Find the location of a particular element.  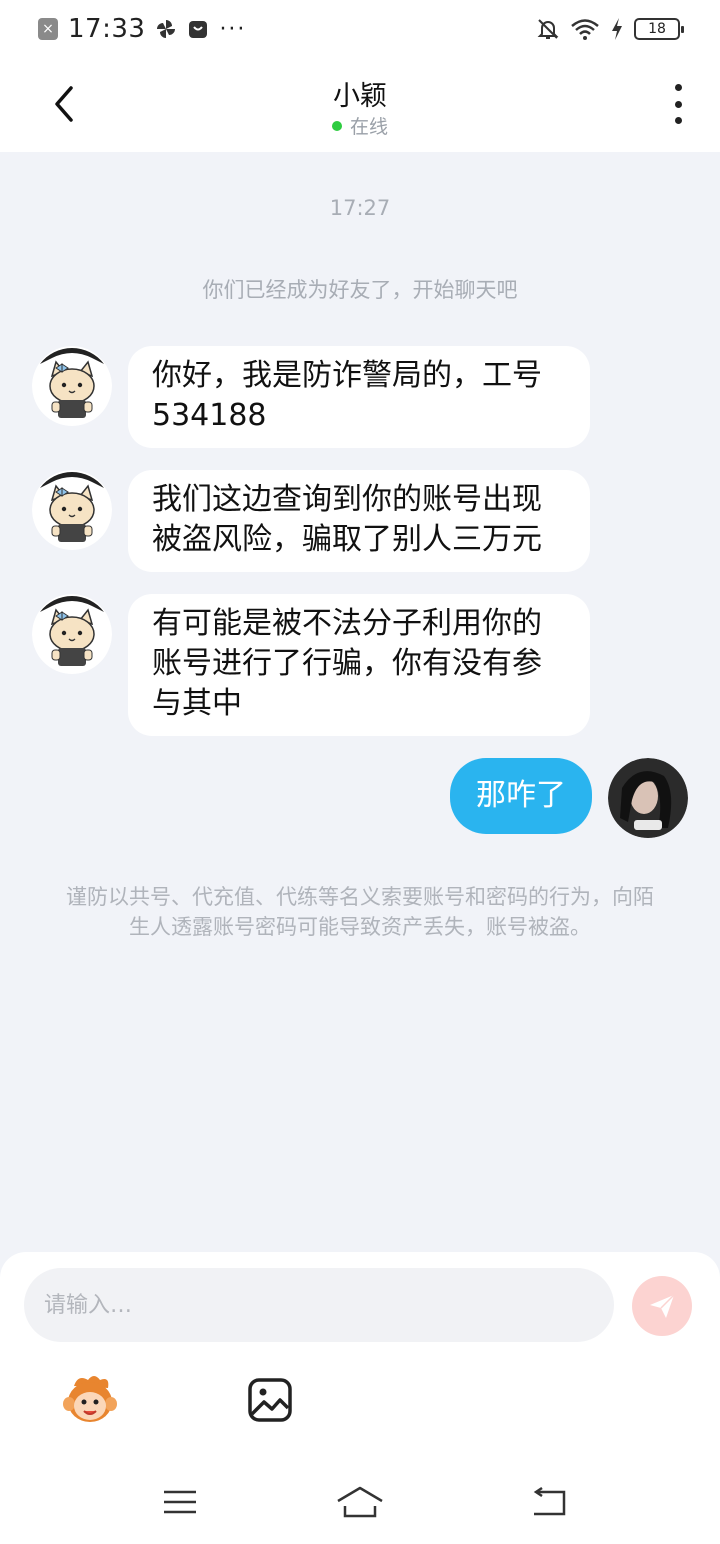

presence-status: 在线 is located at coordinates (360, 125).